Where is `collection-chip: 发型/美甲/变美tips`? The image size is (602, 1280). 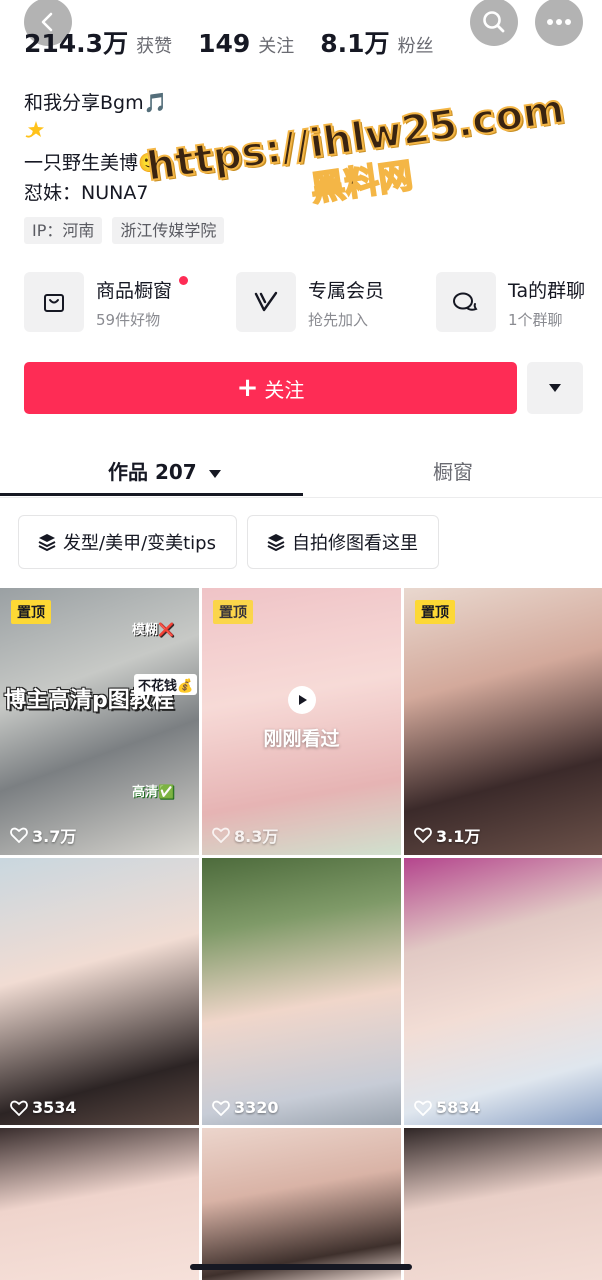
collection-chip: 发型/美甲/变美tips is located at coordinates (127, 542).